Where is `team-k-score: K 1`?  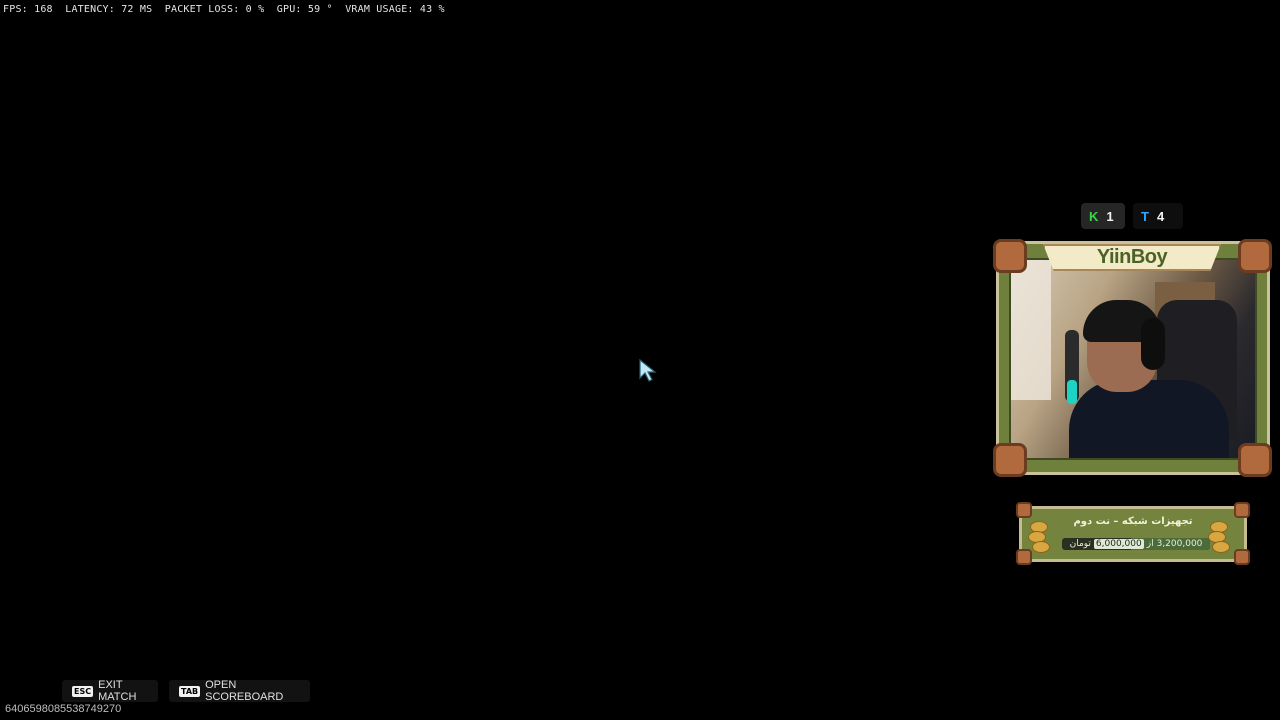 team-k-score: K 1 is located at coordinates (1103, 216).